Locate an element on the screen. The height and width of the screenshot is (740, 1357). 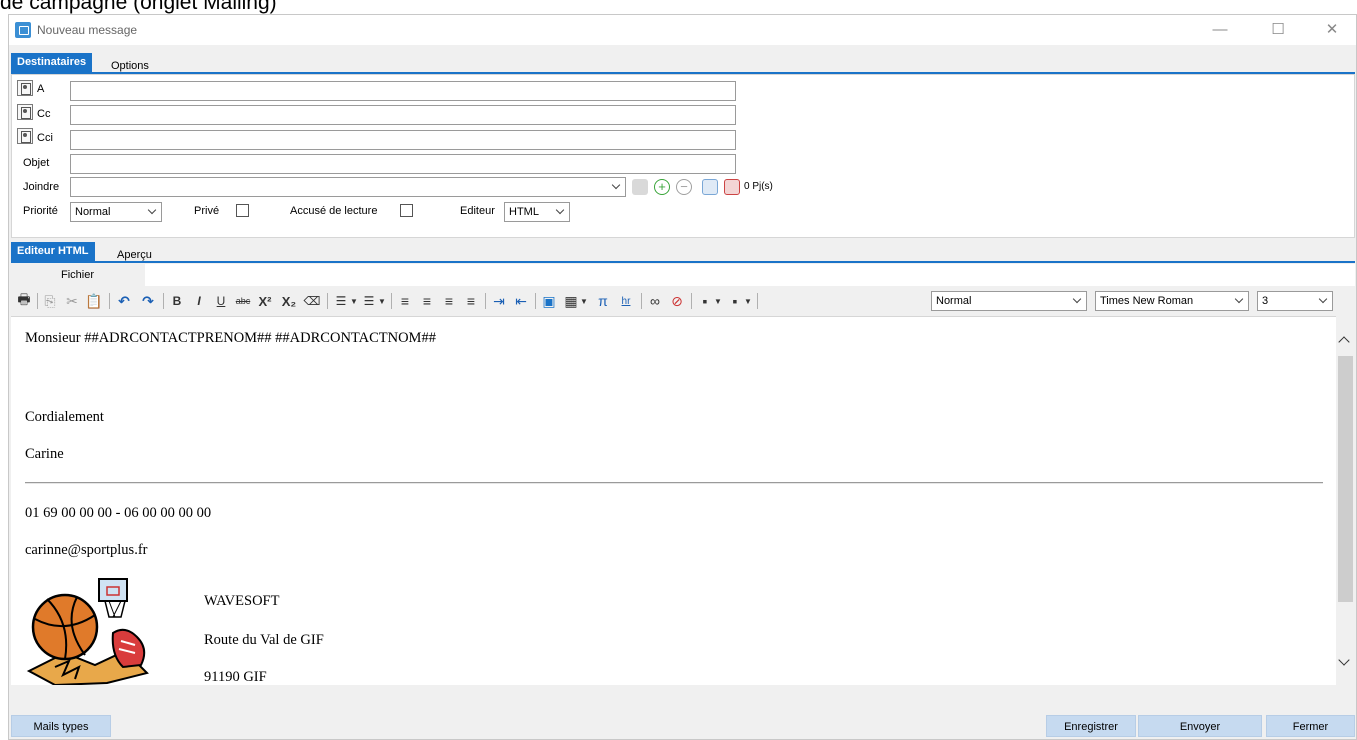
add-attachment-icon: + is located at coordinates (662, 187).